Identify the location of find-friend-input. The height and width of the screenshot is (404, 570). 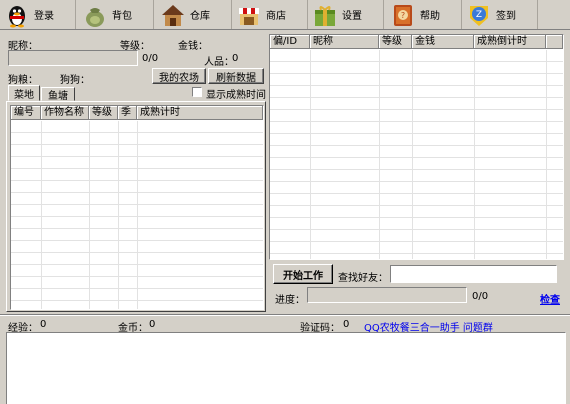
(473, 274).